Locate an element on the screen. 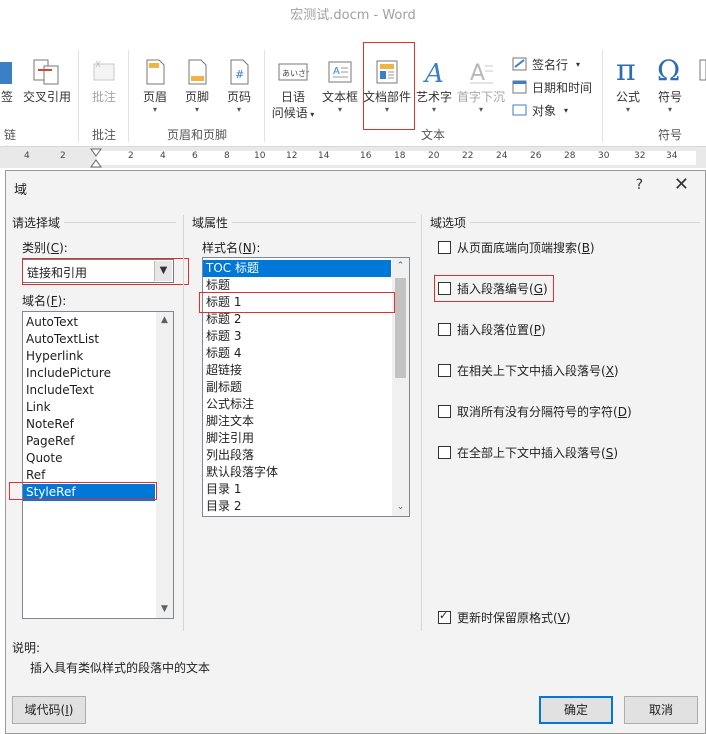  date-time-button: 日期和时间 is located at coordinates (552, 87).